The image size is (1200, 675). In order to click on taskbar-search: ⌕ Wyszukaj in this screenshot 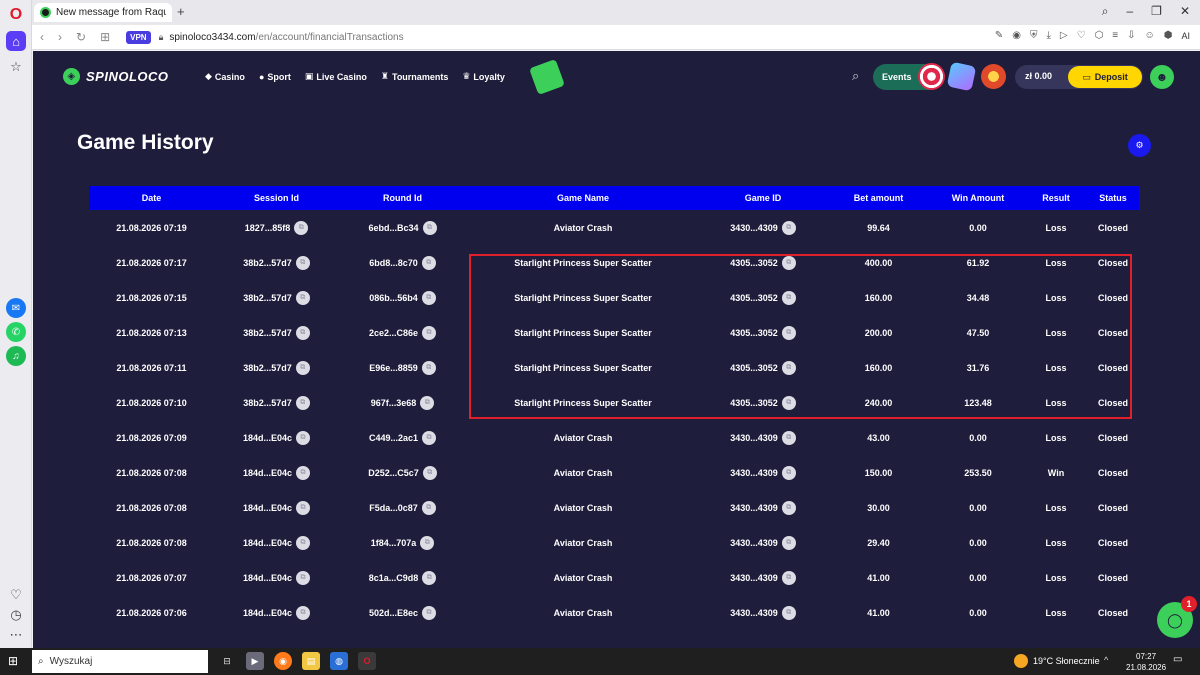, I will do `click(120, 661)`.